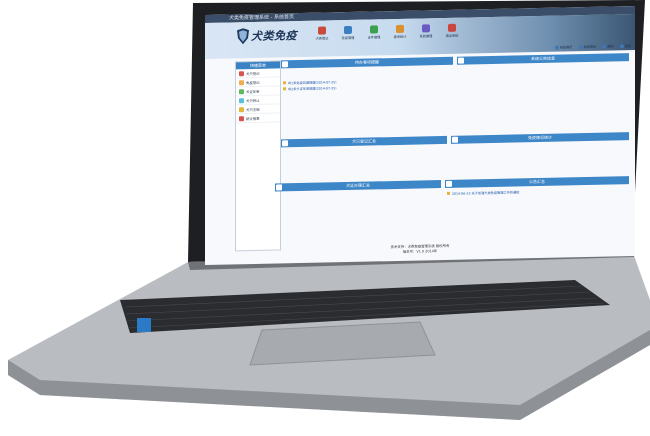 The width and height of the screenshot is (650, 436). Describe the element at coordinates (348, 38) in the screenshot. I see `topnav-label: 免疫管理` at that location.